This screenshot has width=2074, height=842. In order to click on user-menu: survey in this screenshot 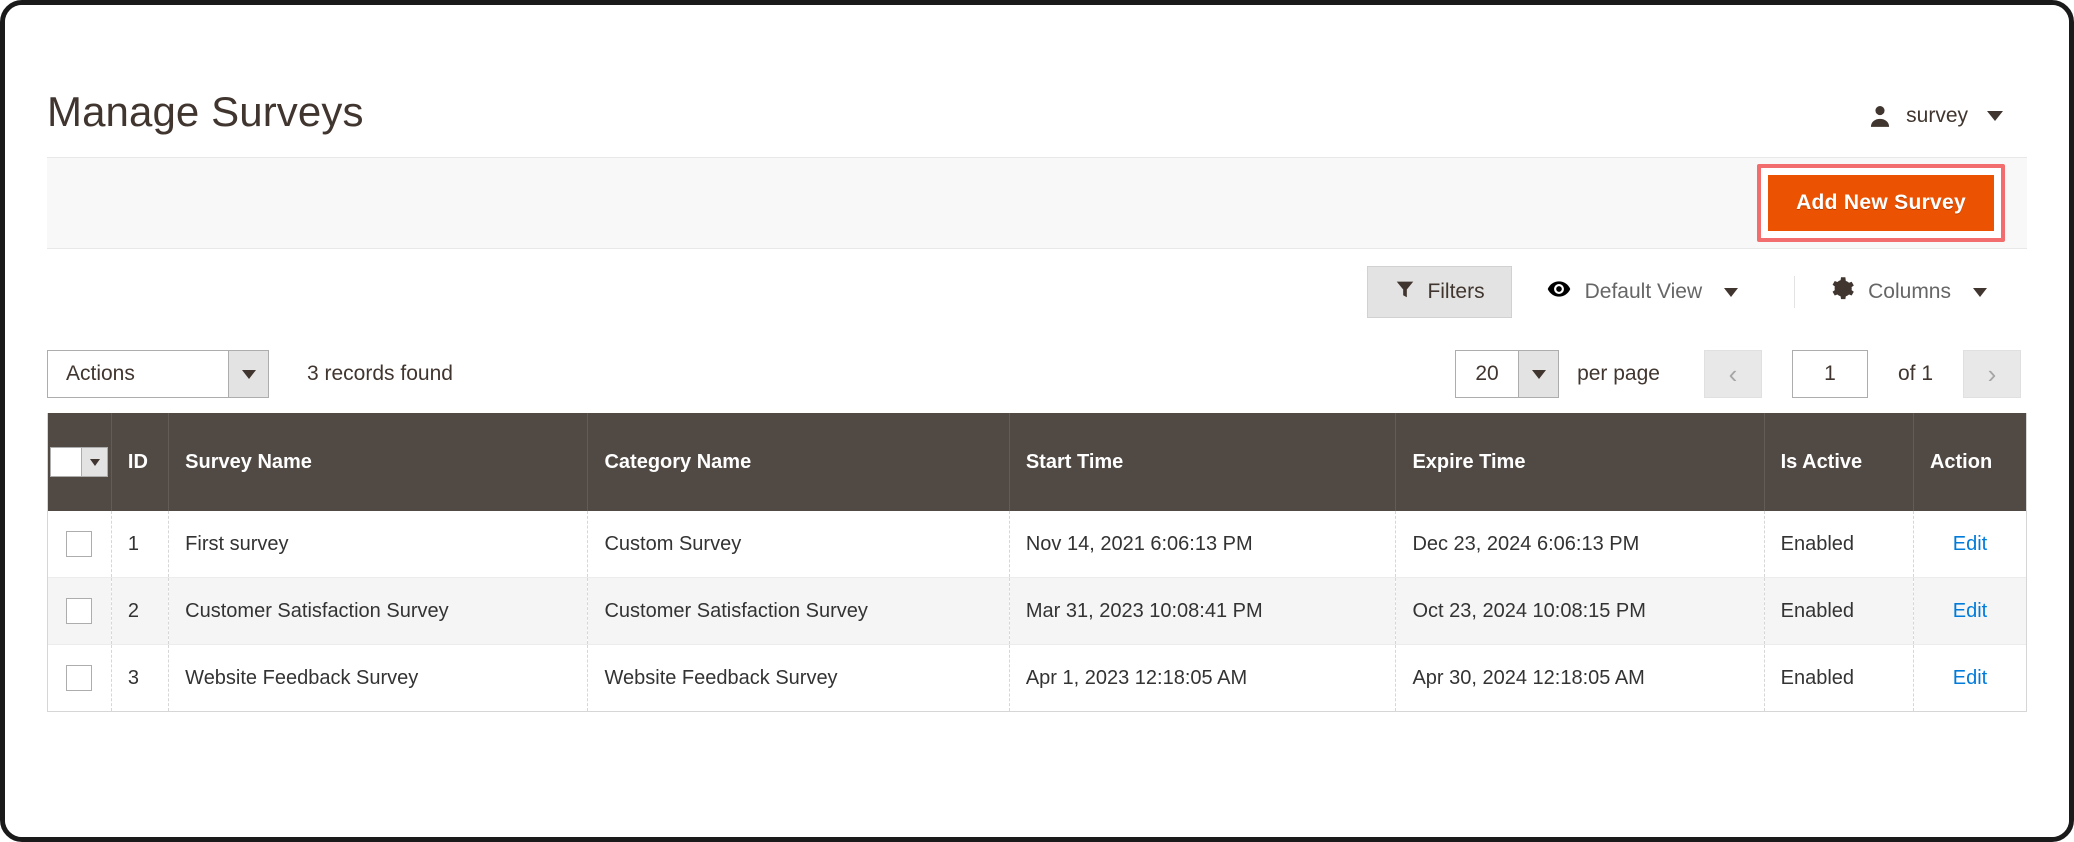, I will do `click(1947, 116)`.